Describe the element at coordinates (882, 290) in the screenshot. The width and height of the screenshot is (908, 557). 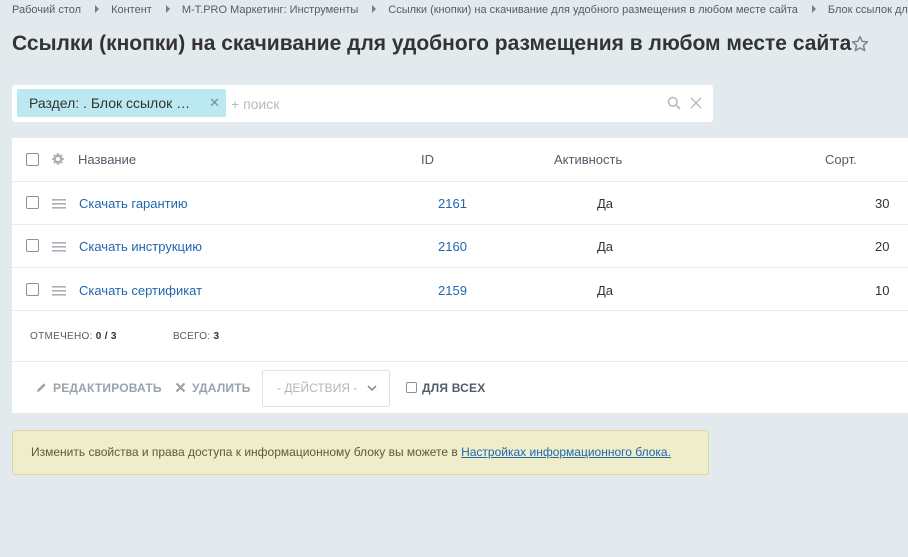
I see `row-sort: 10` at that location.